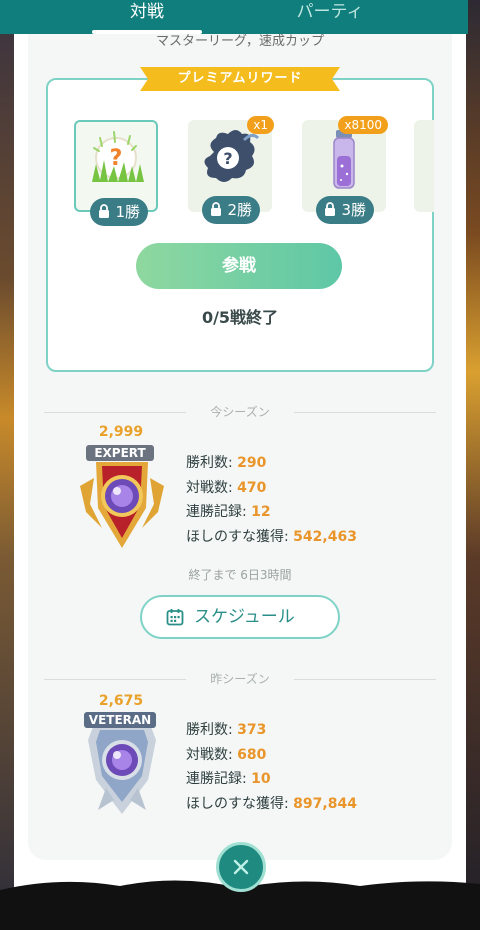  I want to click on game-background-right, so click(473, 465).